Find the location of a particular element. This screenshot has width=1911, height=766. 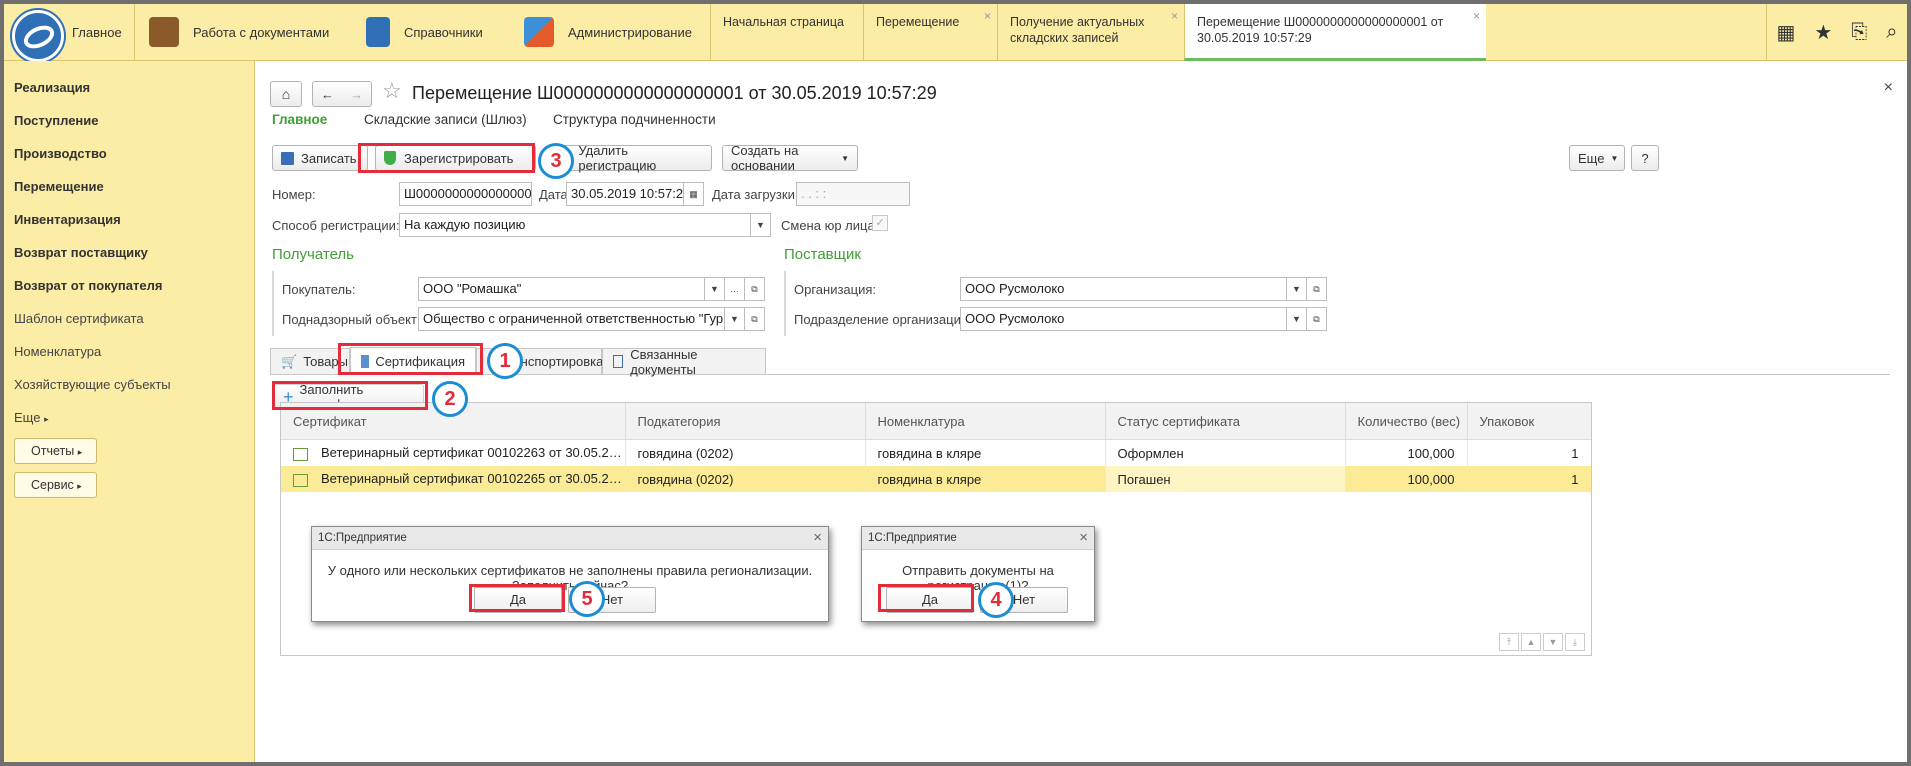

step-4-marker: 4 is located at coordinates (996, 600).